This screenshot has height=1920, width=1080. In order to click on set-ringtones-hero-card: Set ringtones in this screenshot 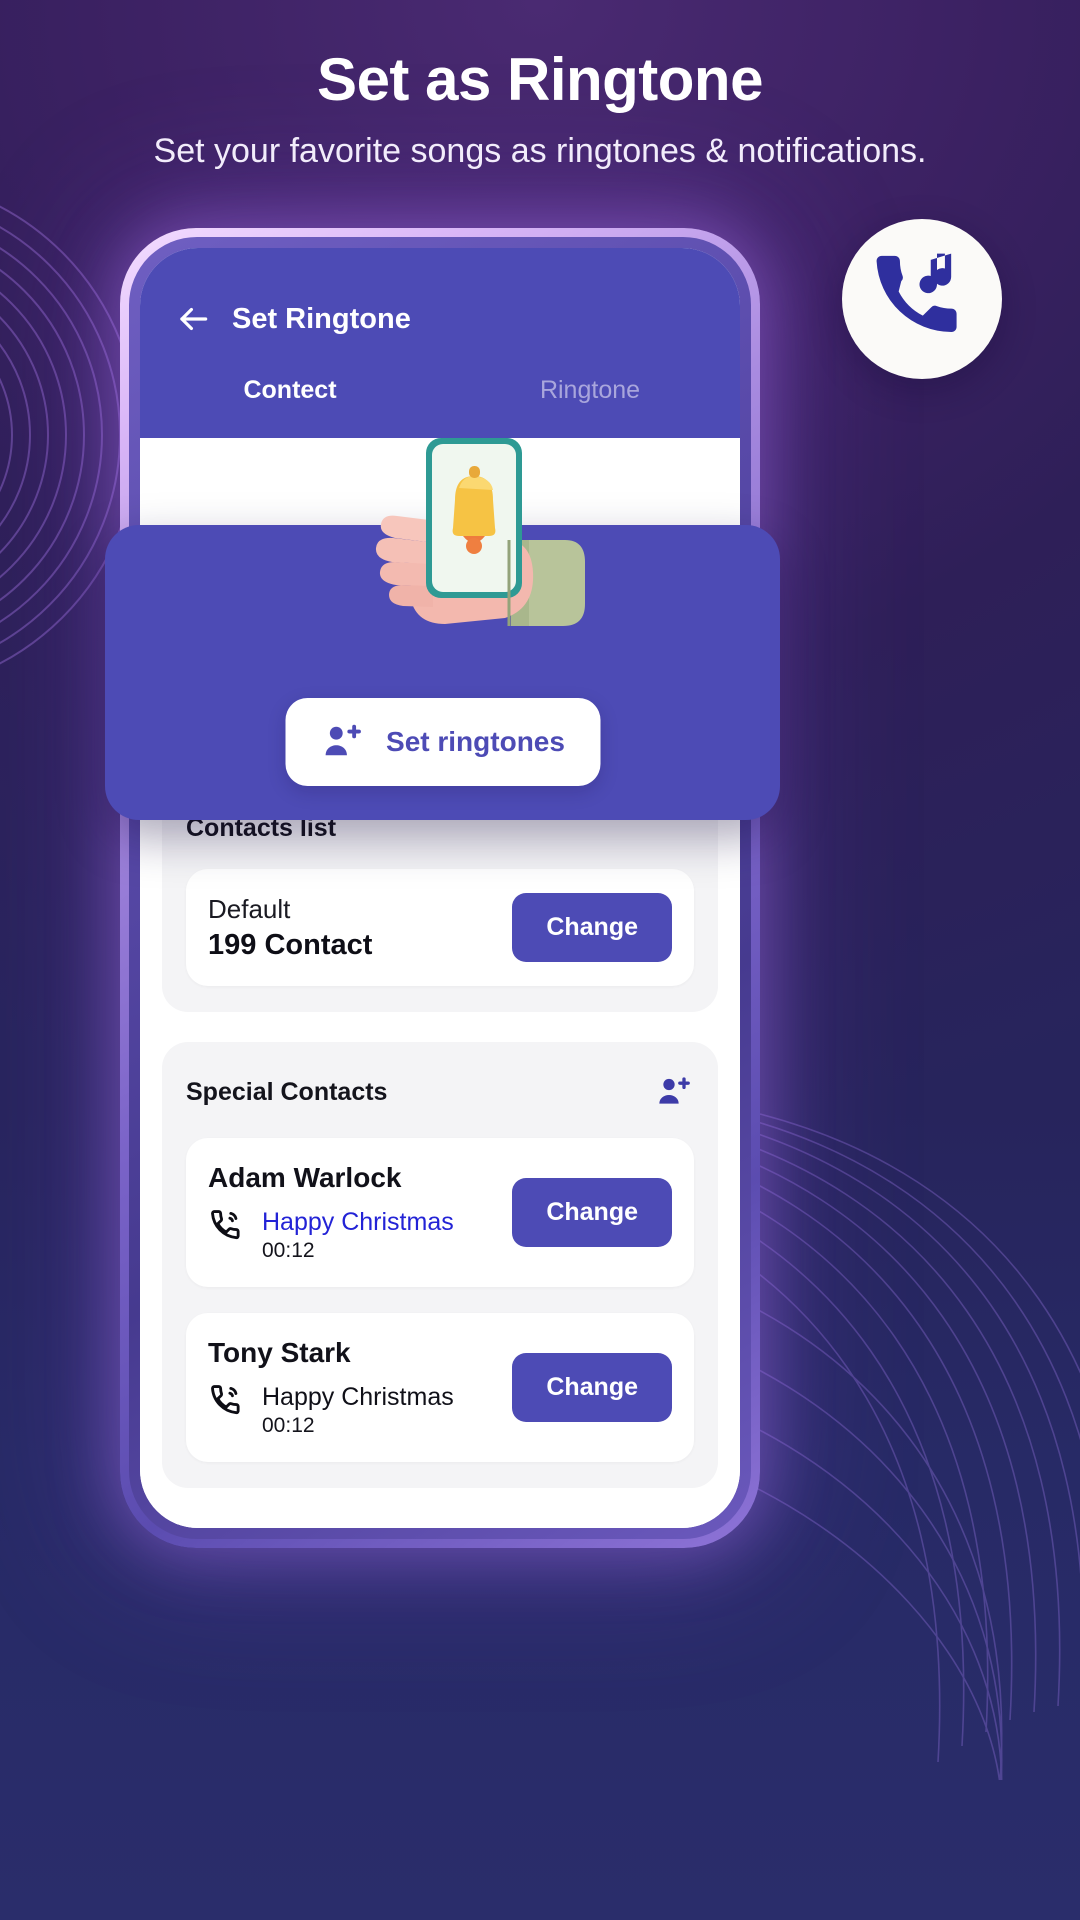, I will do `click(442, 629)`.